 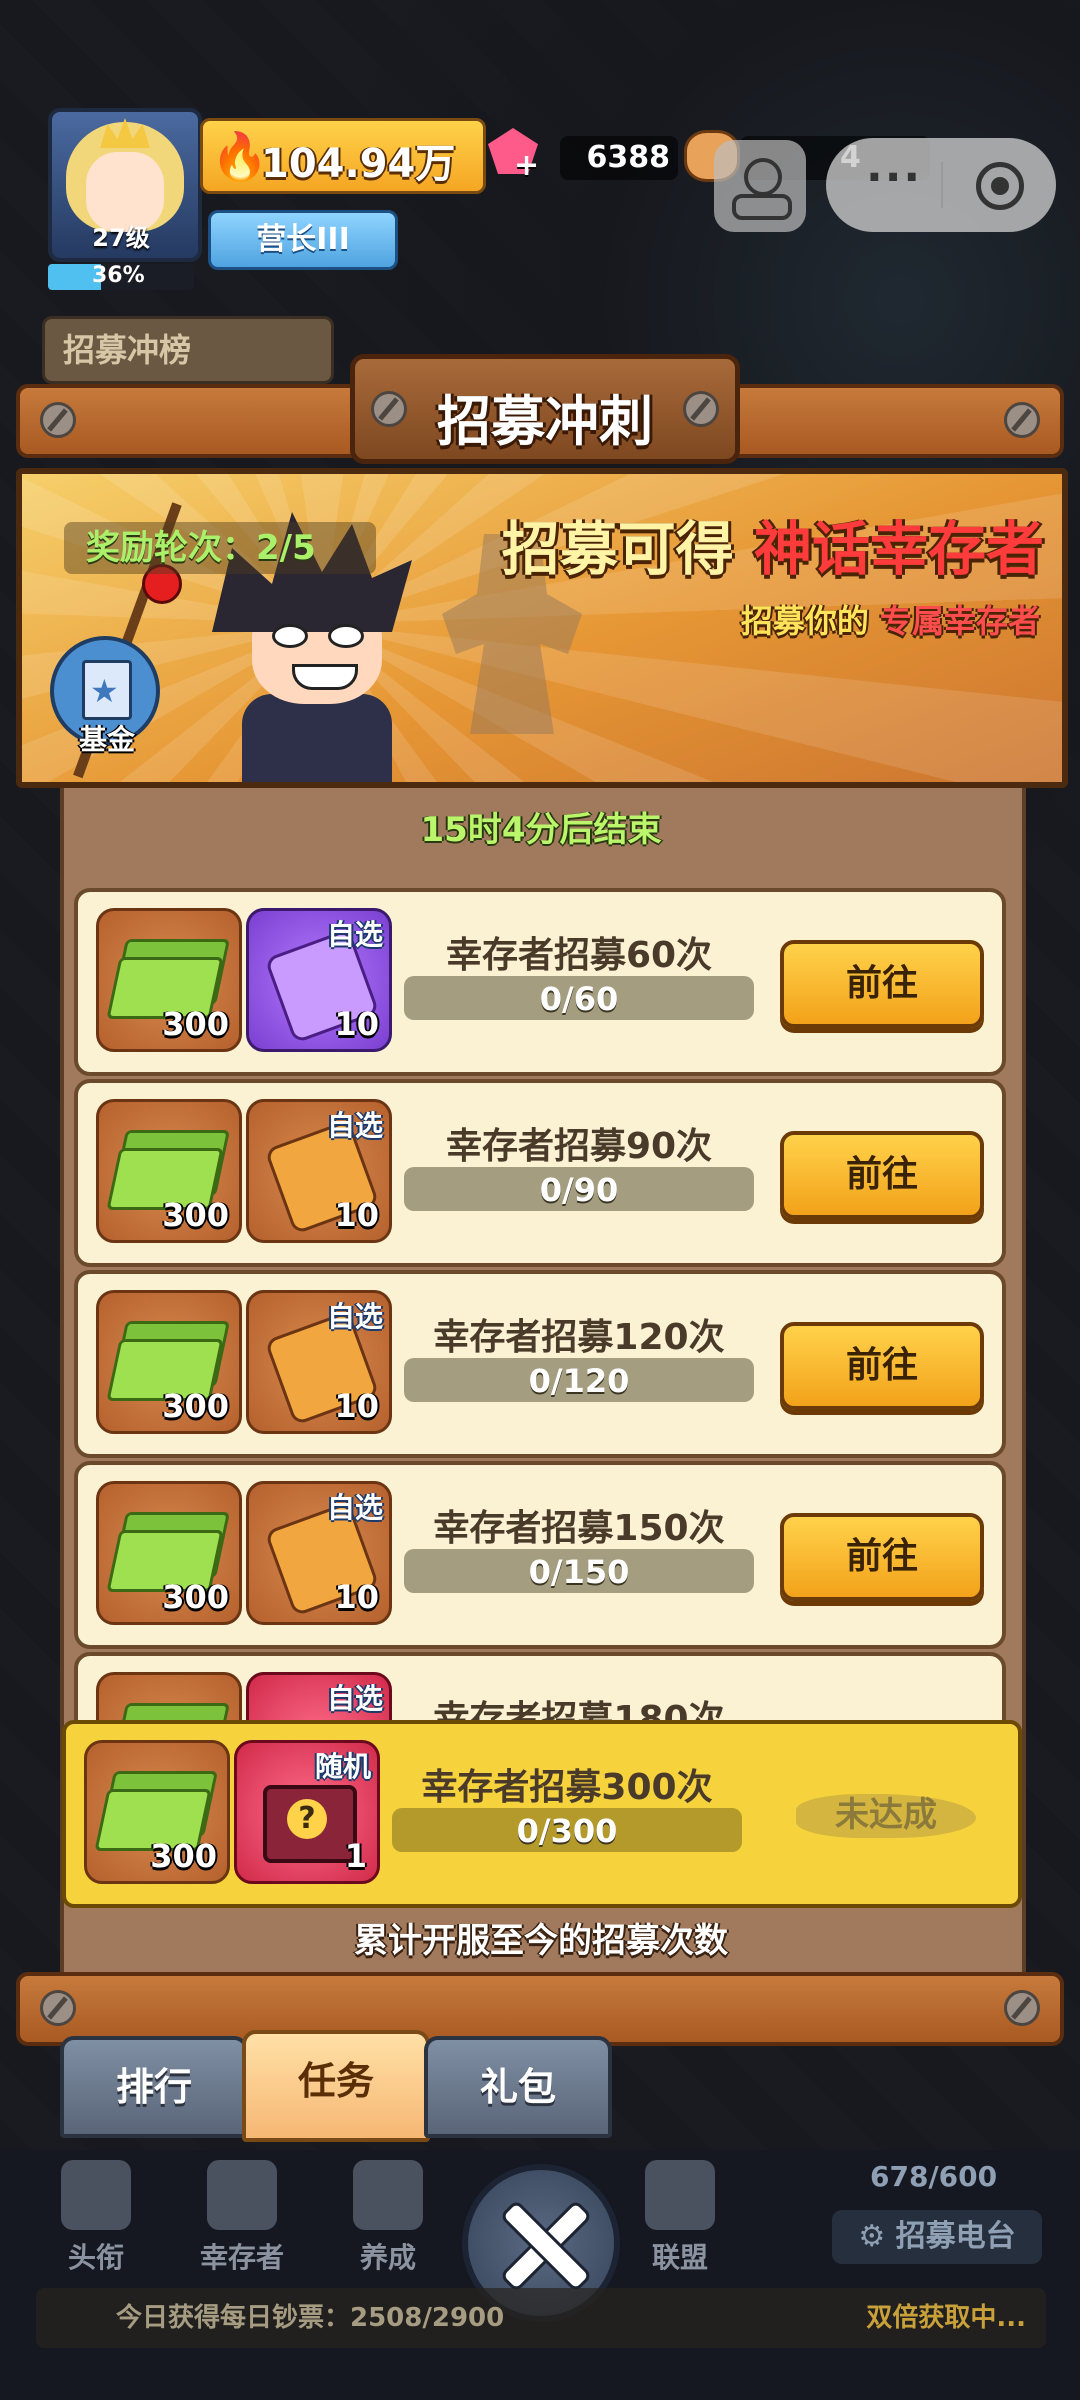 What do you see at coordinates (567, 1787) in the screenshot?
I see `task-title: 幸存者招募300次` at bounding box center [567, 1787].